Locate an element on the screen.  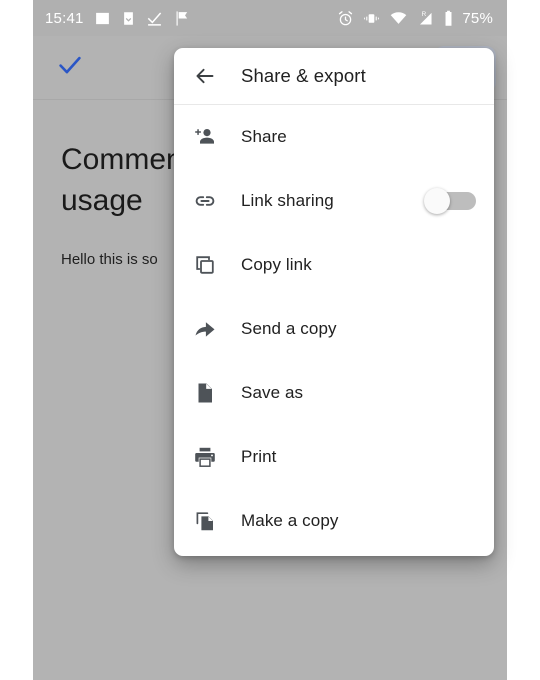
menu-item-make-a-copy: Make a copy is located at coordinates (334, 521).